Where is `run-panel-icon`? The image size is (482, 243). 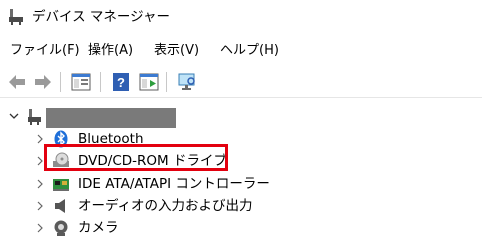
run-panel-icon is located at coordinates (149, 82).